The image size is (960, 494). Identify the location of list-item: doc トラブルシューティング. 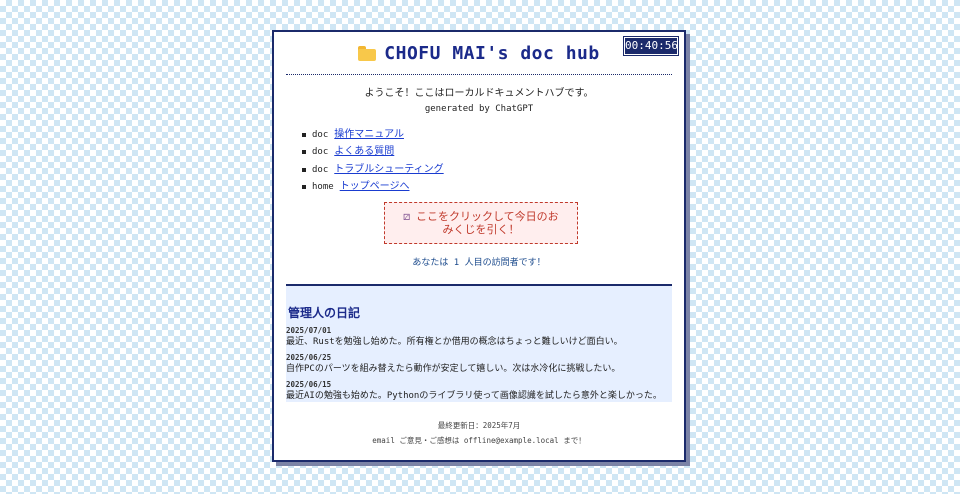
(373, 170).